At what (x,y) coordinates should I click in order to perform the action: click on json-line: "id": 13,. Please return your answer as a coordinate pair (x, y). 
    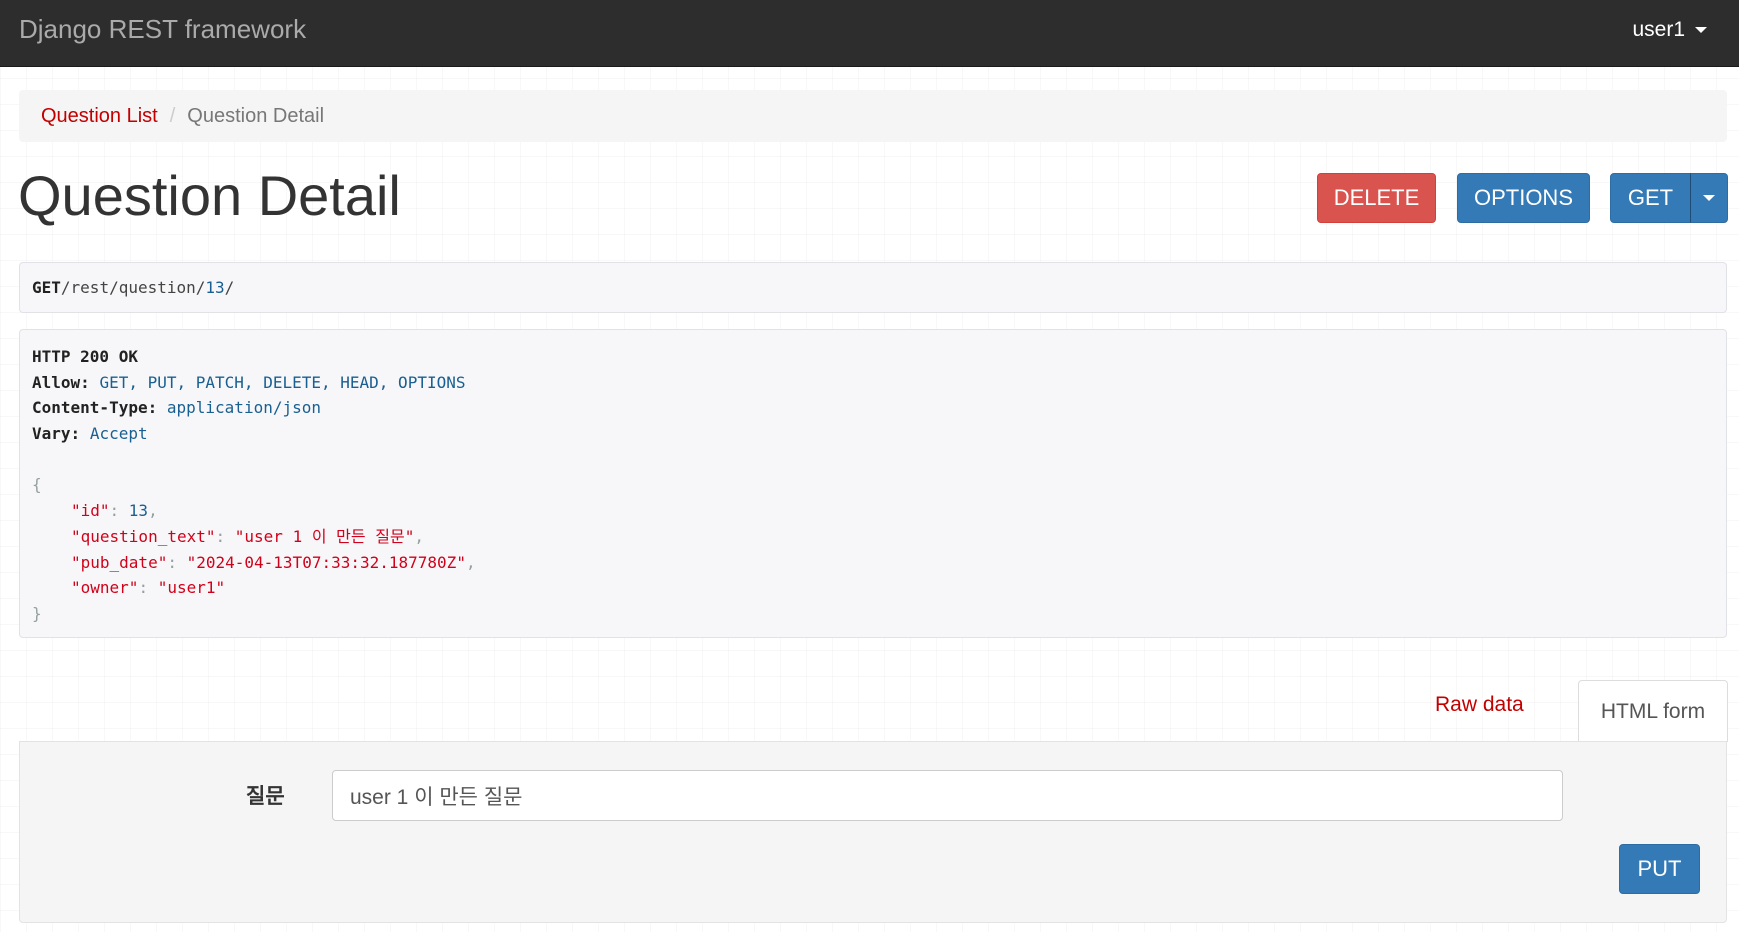
    Looking at the image, I should click on (114, 511).